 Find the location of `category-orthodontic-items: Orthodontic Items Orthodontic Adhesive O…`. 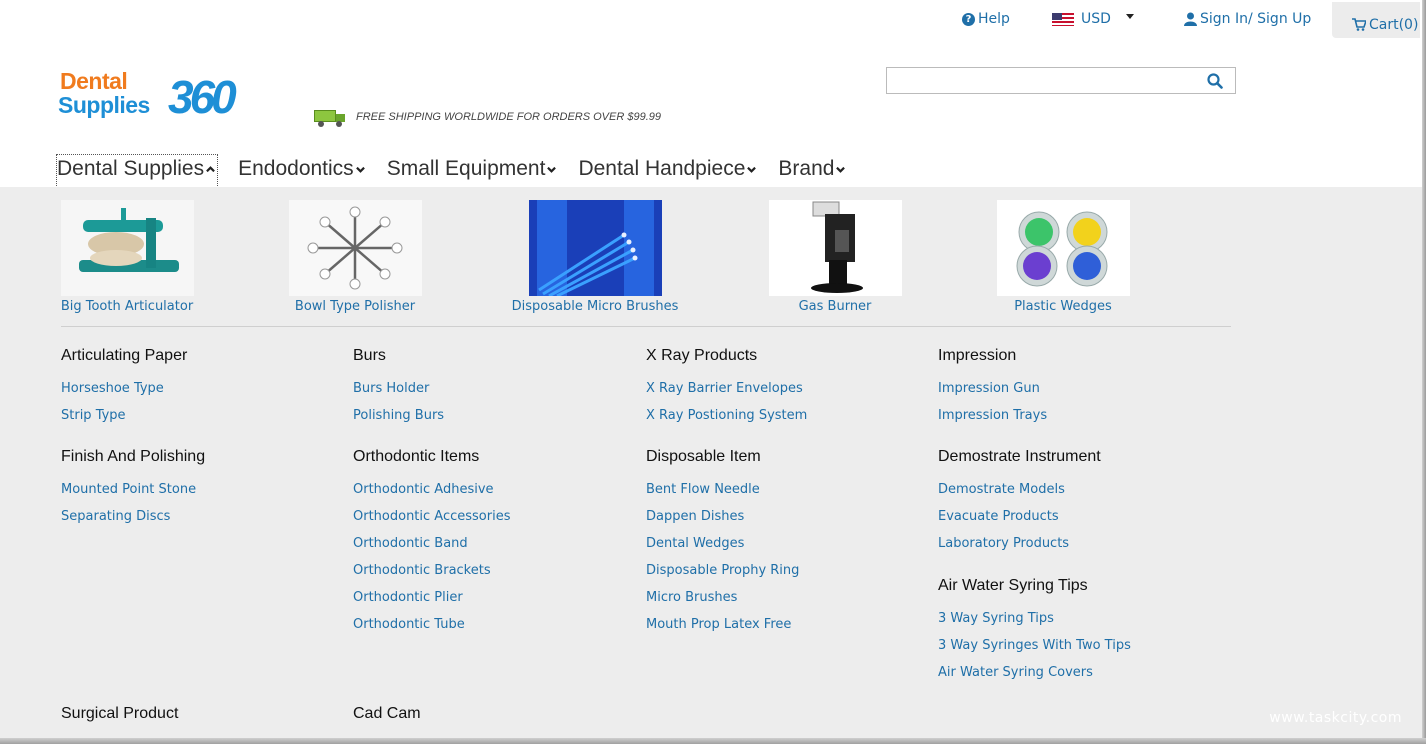

category-orthodontic-items: Orthodontic Items Orthodontic Adhesive O… is located at coordinates (432, 543).